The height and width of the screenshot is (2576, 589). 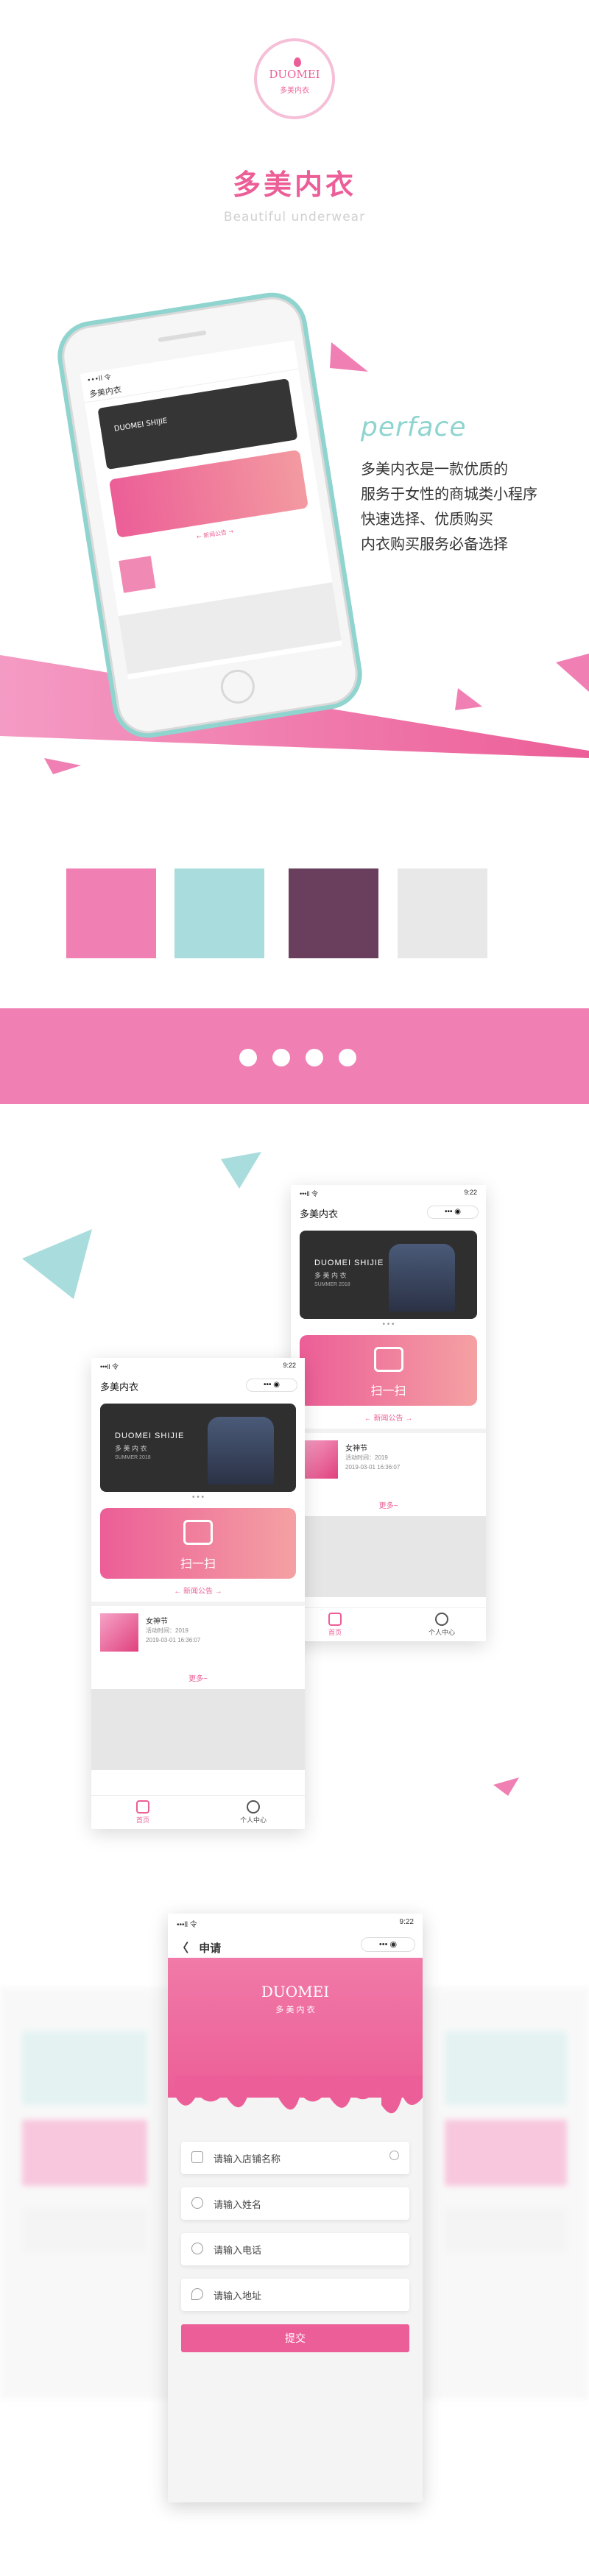 What do you see at coordinates (198, 1533) in the screenshot?
I see `scan-icon` at bounding box center [198, 1533].